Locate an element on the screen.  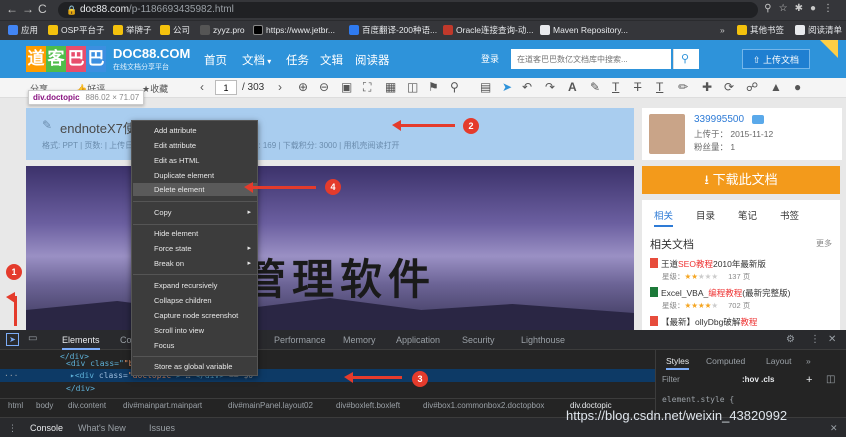
tab-console: Co is located at coordinates (126, 340).